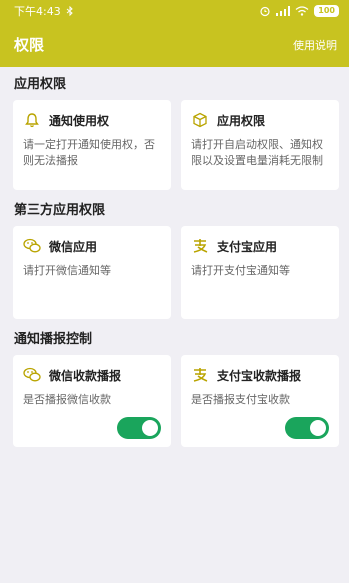  Describe the element at coordinates (89, 152) in the screenshot. I see `card-description: 请一定打开通知使用权，否则无法播报` at that location.